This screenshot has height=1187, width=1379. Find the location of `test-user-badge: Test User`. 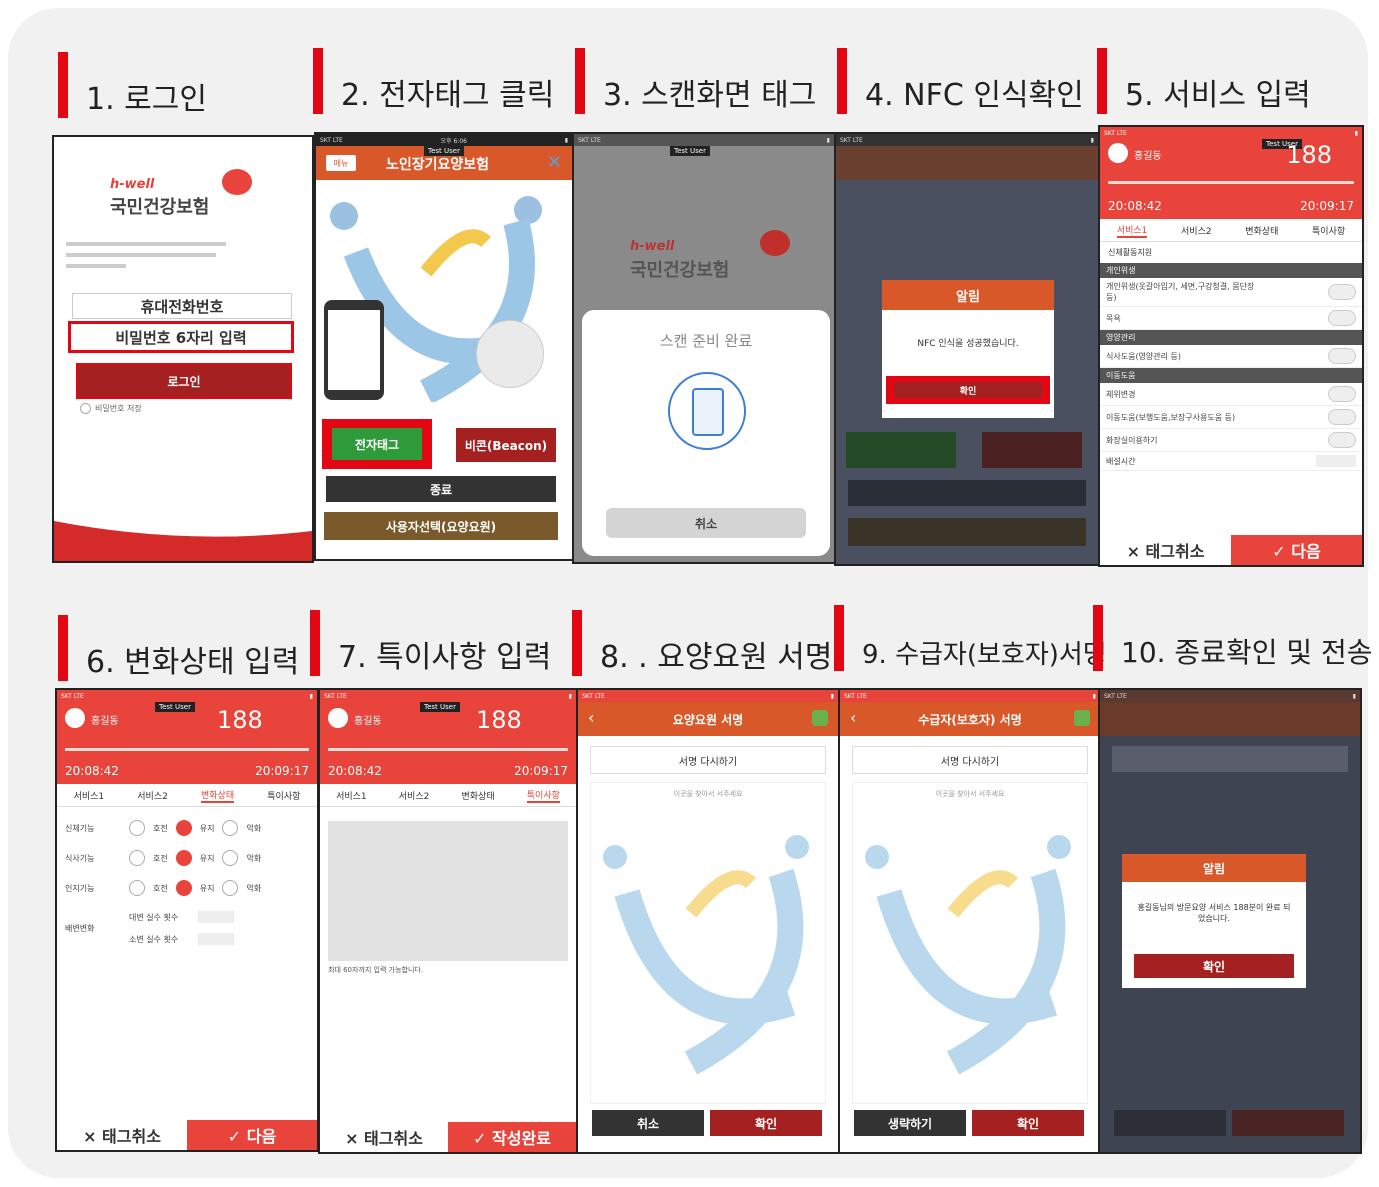

test-user-badge: Test User is located at coordinates (440, 707).